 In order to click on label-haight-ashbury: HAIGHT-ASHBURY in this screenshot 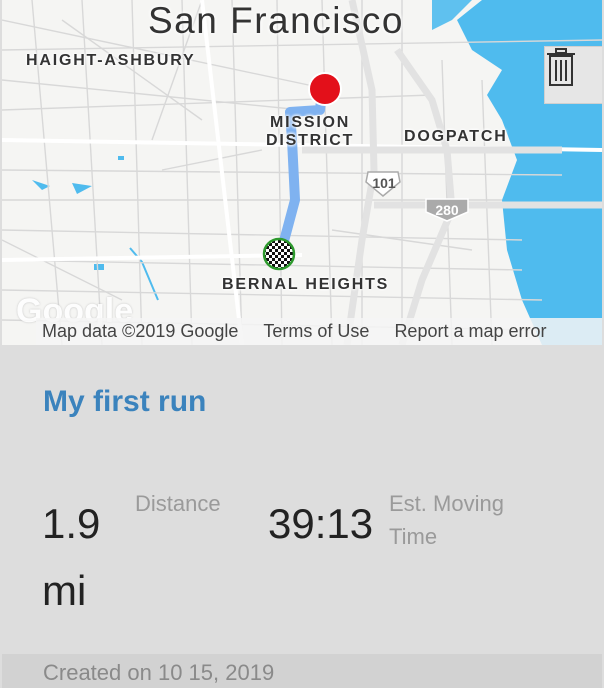, I will do `click(111, 60)`.